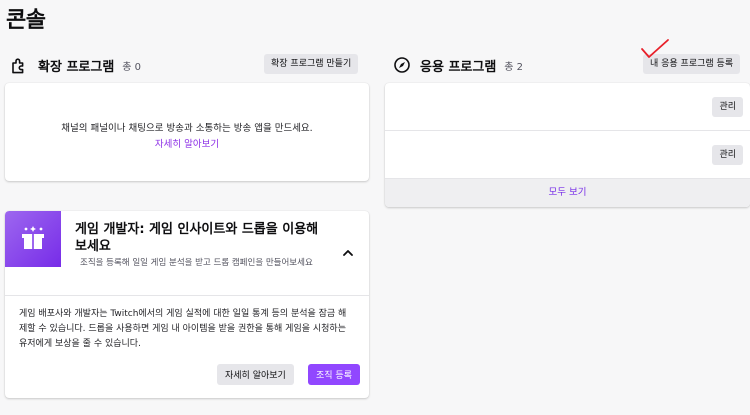  Describe the element at coordinates (348, 253) in the screenshot. I see `chevron-up-icon` at that location.